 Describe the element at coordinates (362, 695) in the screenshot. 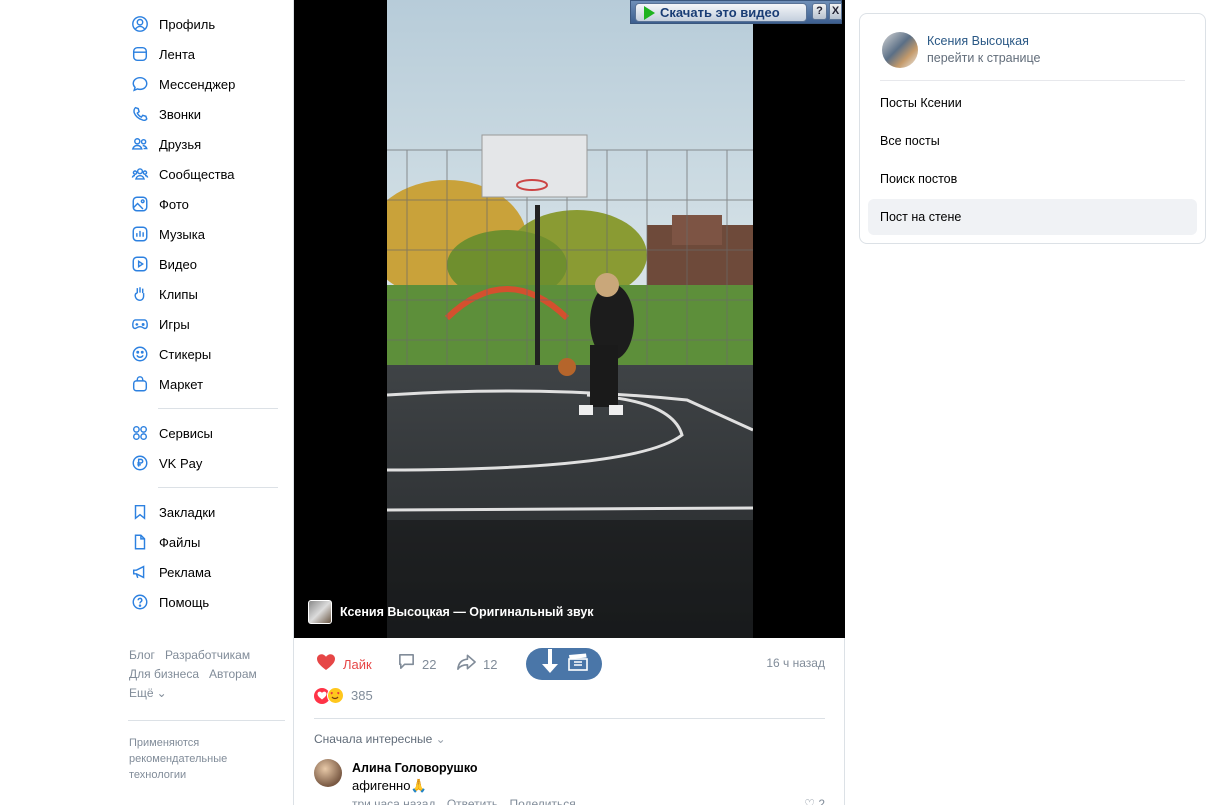

I see `reactions-count: 385` at that location.